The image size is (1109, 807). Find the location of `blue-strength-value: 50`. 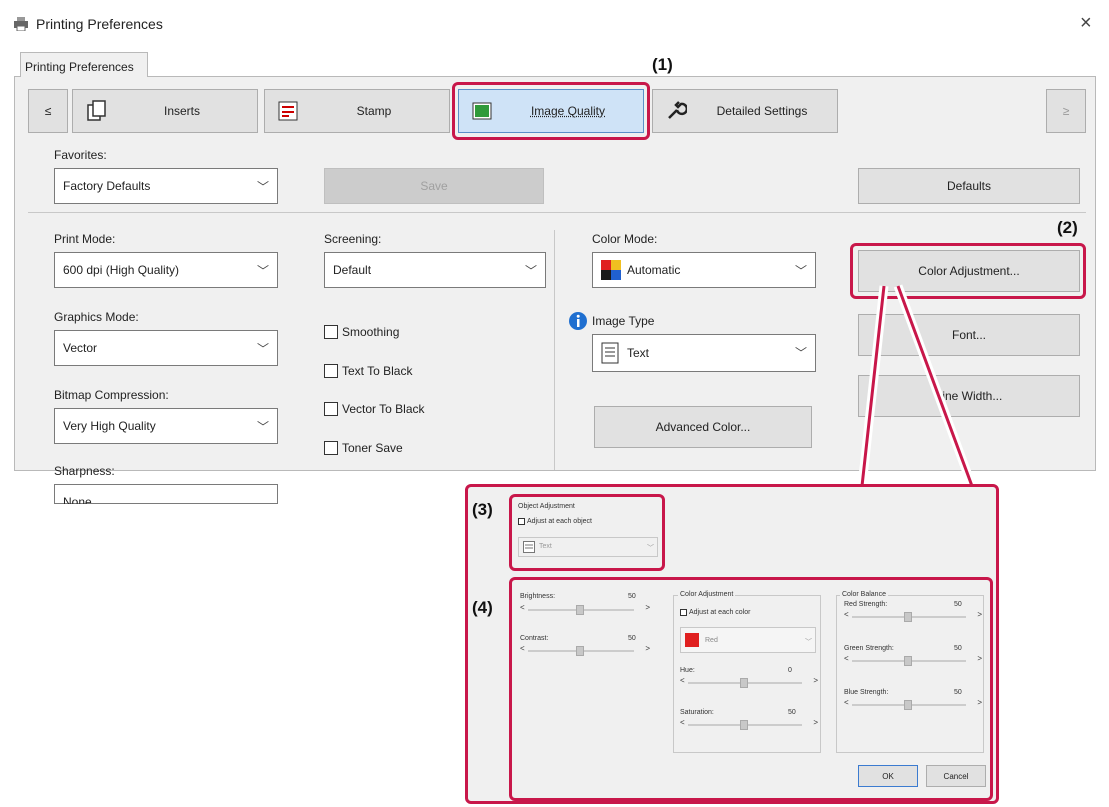

blue-strength-value: 50 is located at coordinates (958, 692).